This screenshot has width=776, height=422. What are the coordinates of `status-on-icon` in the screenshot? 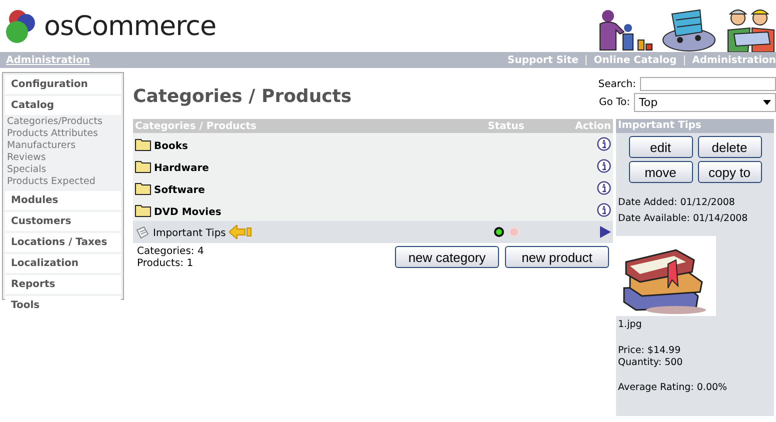 It's located at (499, 232).